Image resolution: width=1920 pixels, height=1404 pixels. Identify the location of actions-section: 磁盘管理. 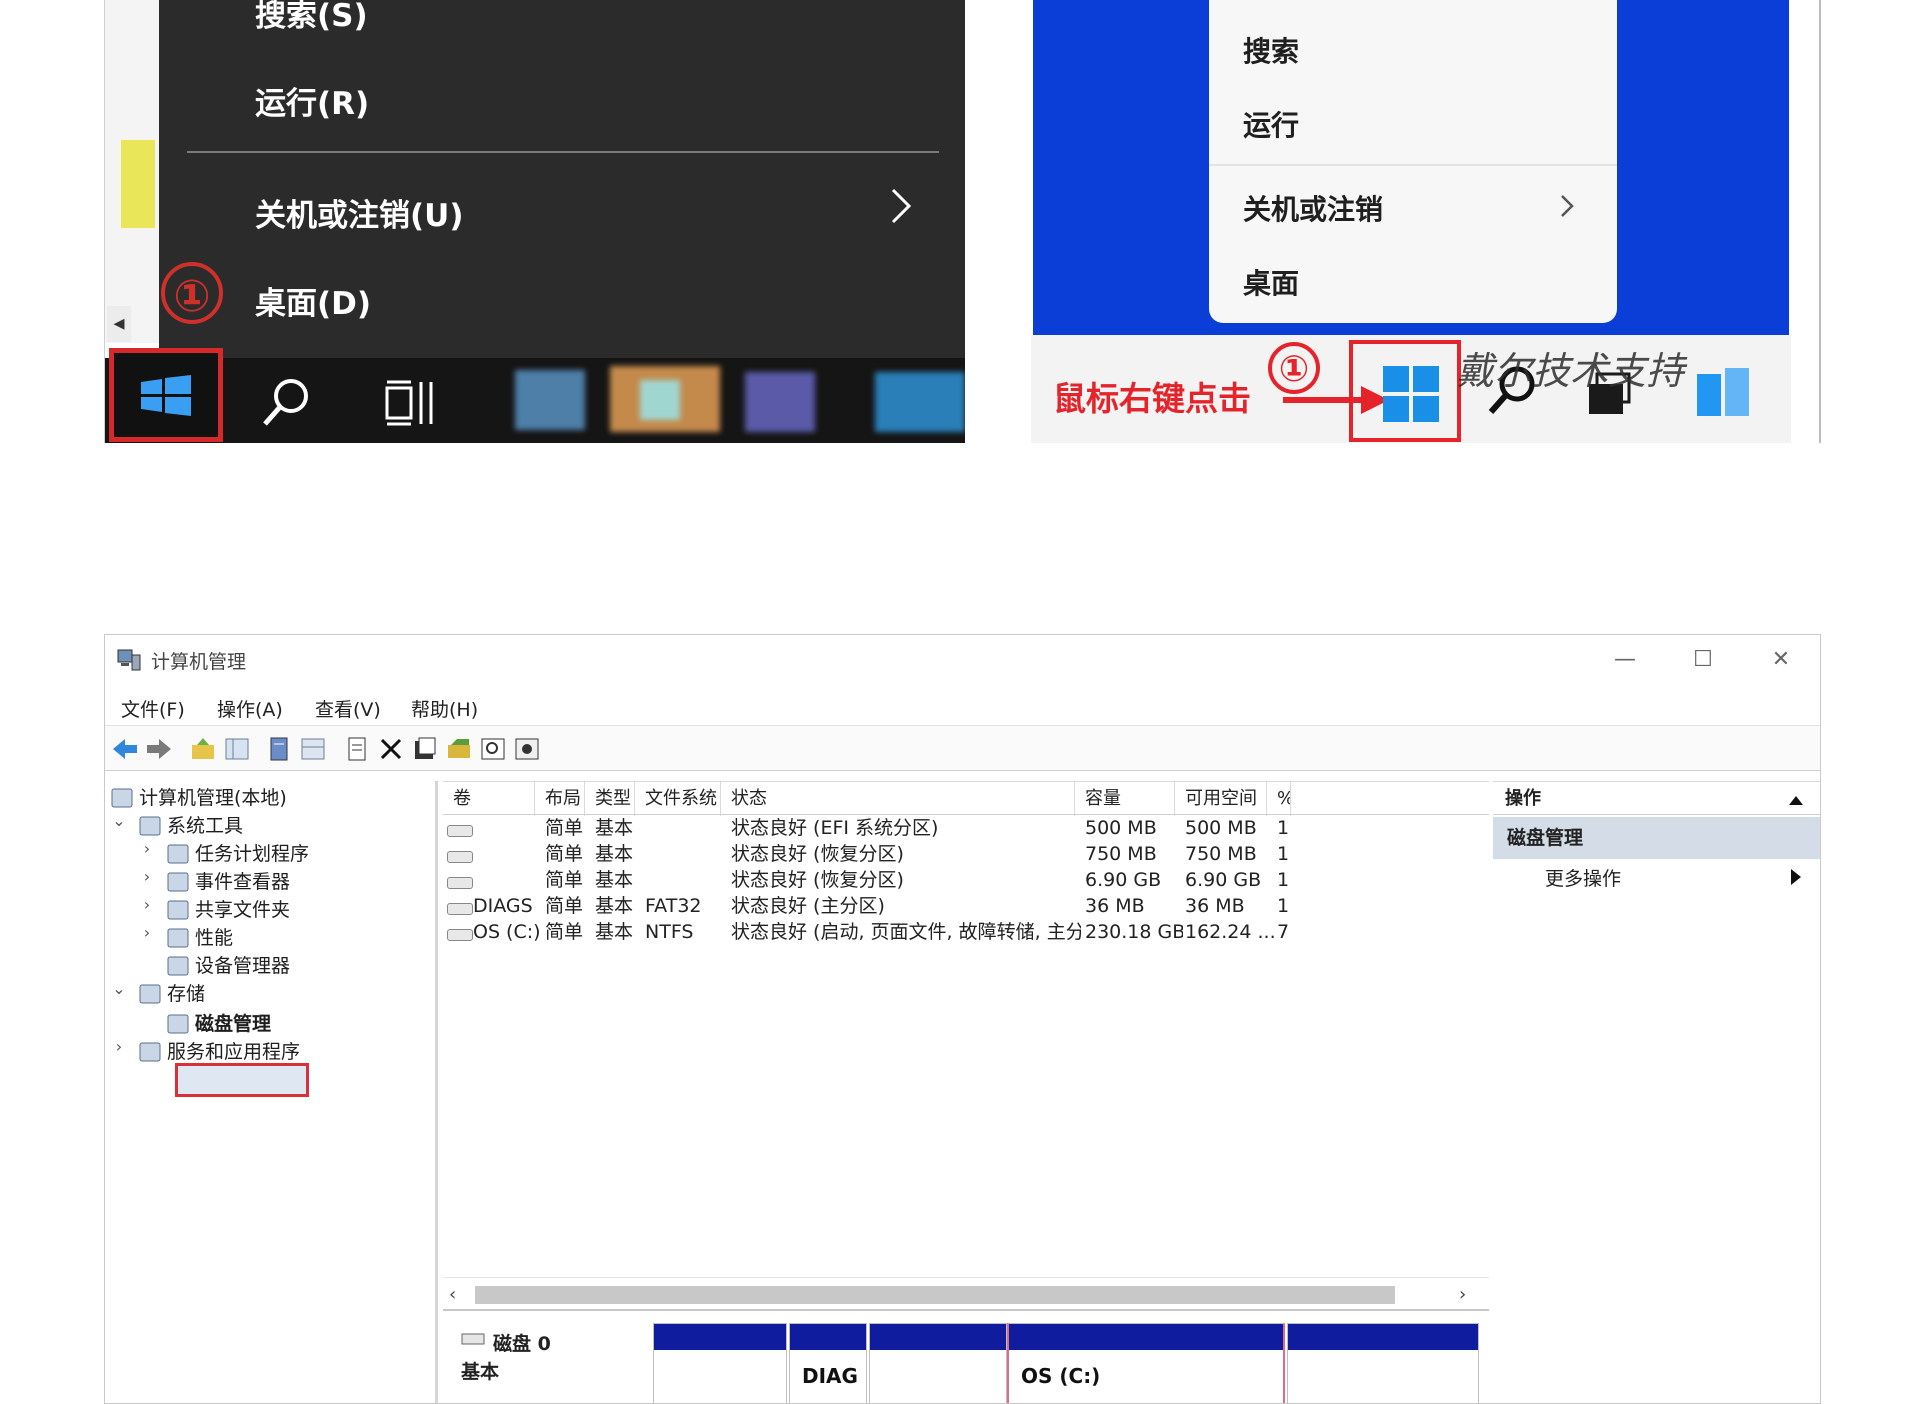
(1656, 838).